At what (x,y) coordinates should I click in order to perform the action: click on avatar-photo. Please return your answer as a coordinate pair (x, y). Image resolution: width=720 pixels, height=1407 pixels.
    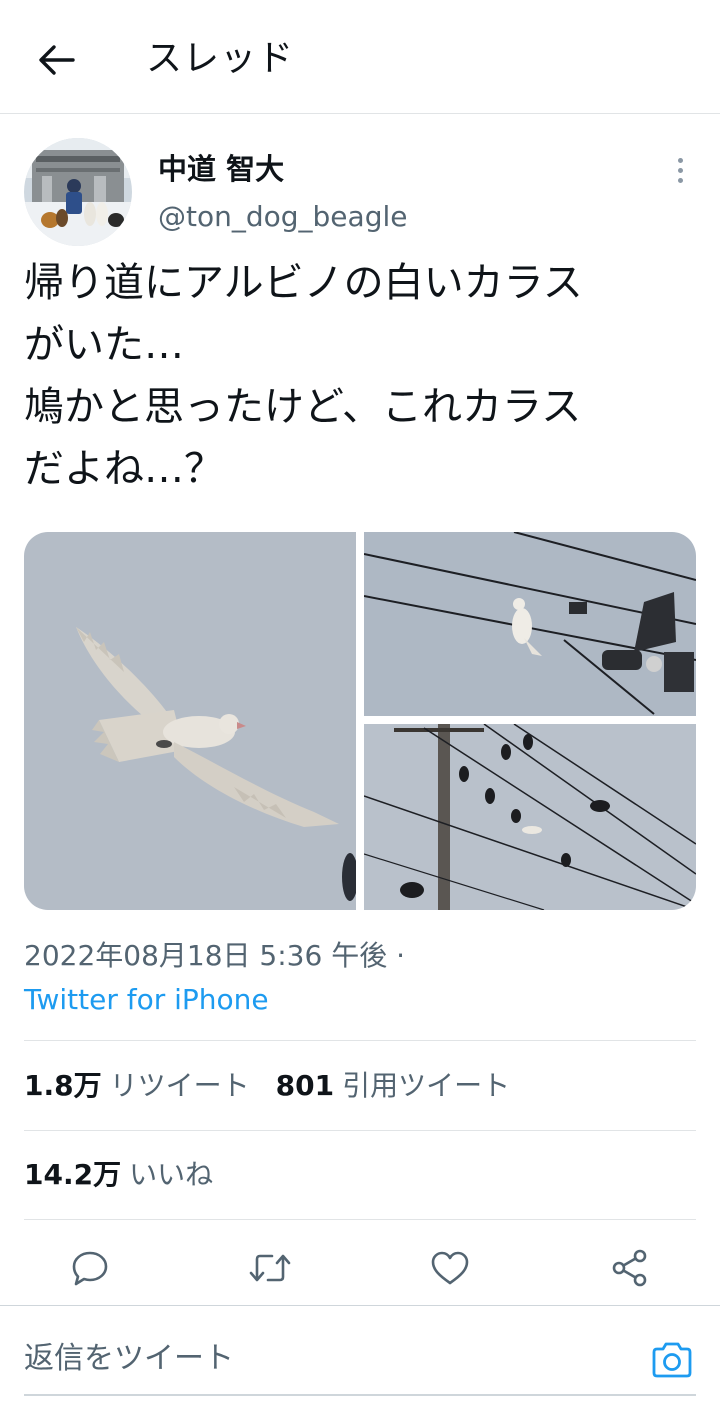
    Looking at the image, I should click on (78, 192).